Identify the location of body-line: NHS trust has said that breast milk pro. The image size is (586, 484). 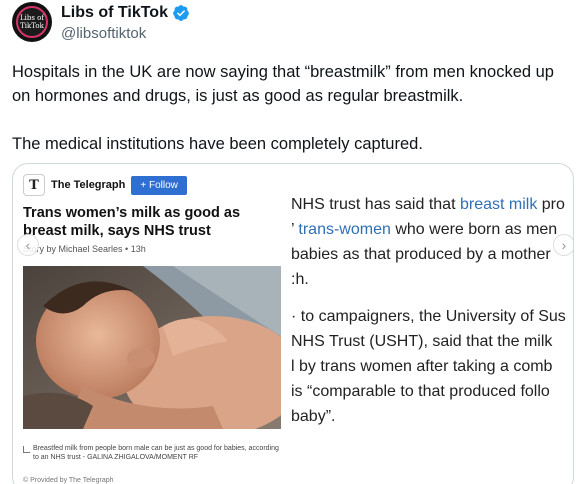
(428, 204).